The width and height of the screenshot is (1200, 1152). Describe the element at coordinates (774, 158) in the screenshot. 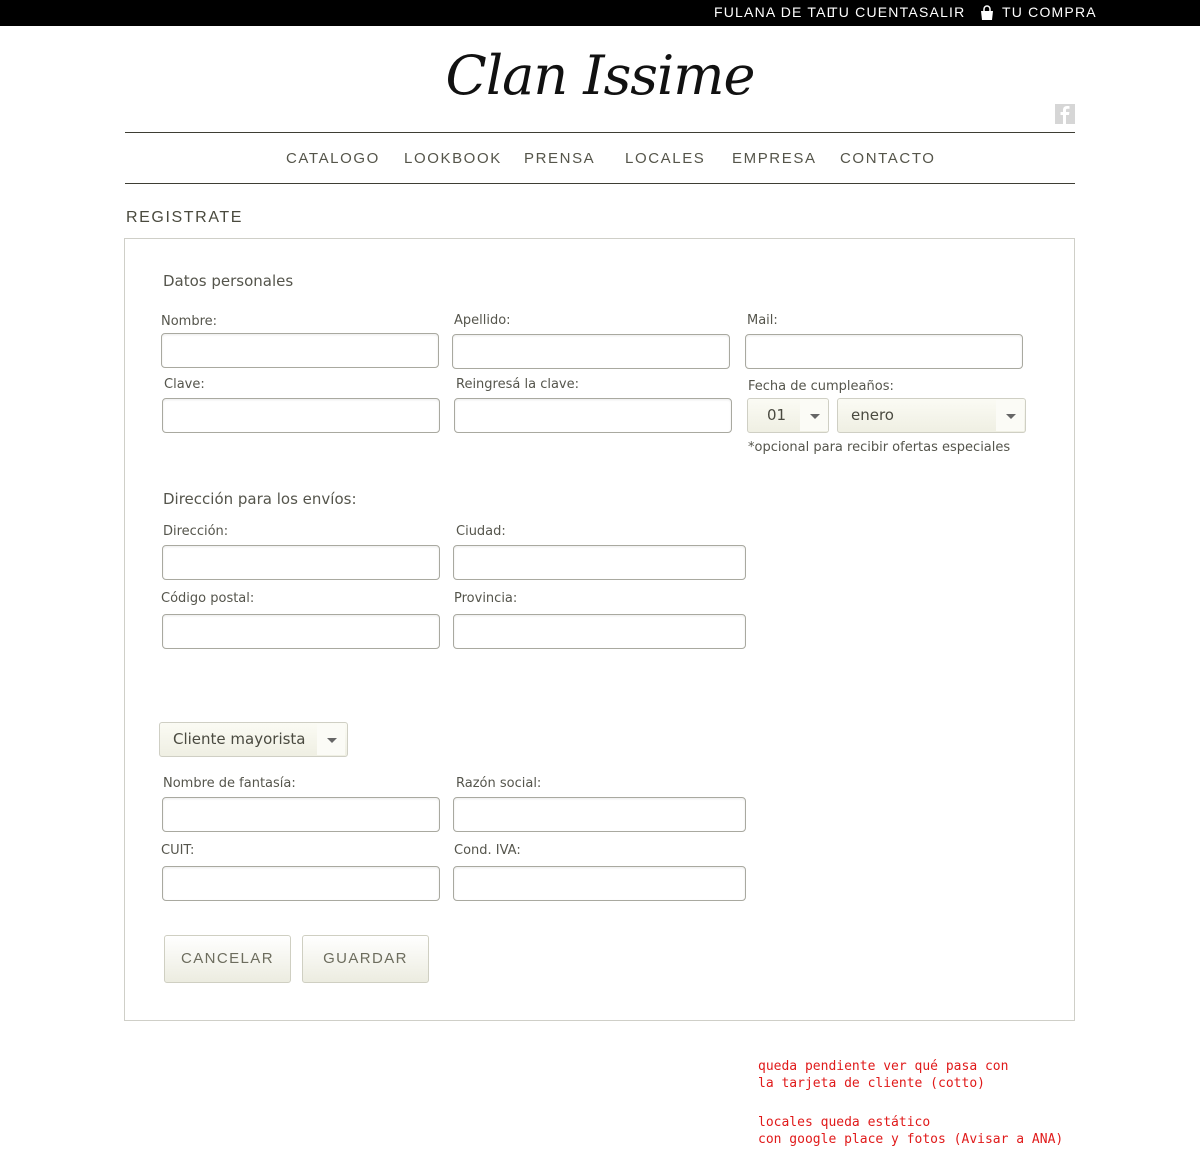

I see `nav-item-empresa: EMPRESA` at that location.